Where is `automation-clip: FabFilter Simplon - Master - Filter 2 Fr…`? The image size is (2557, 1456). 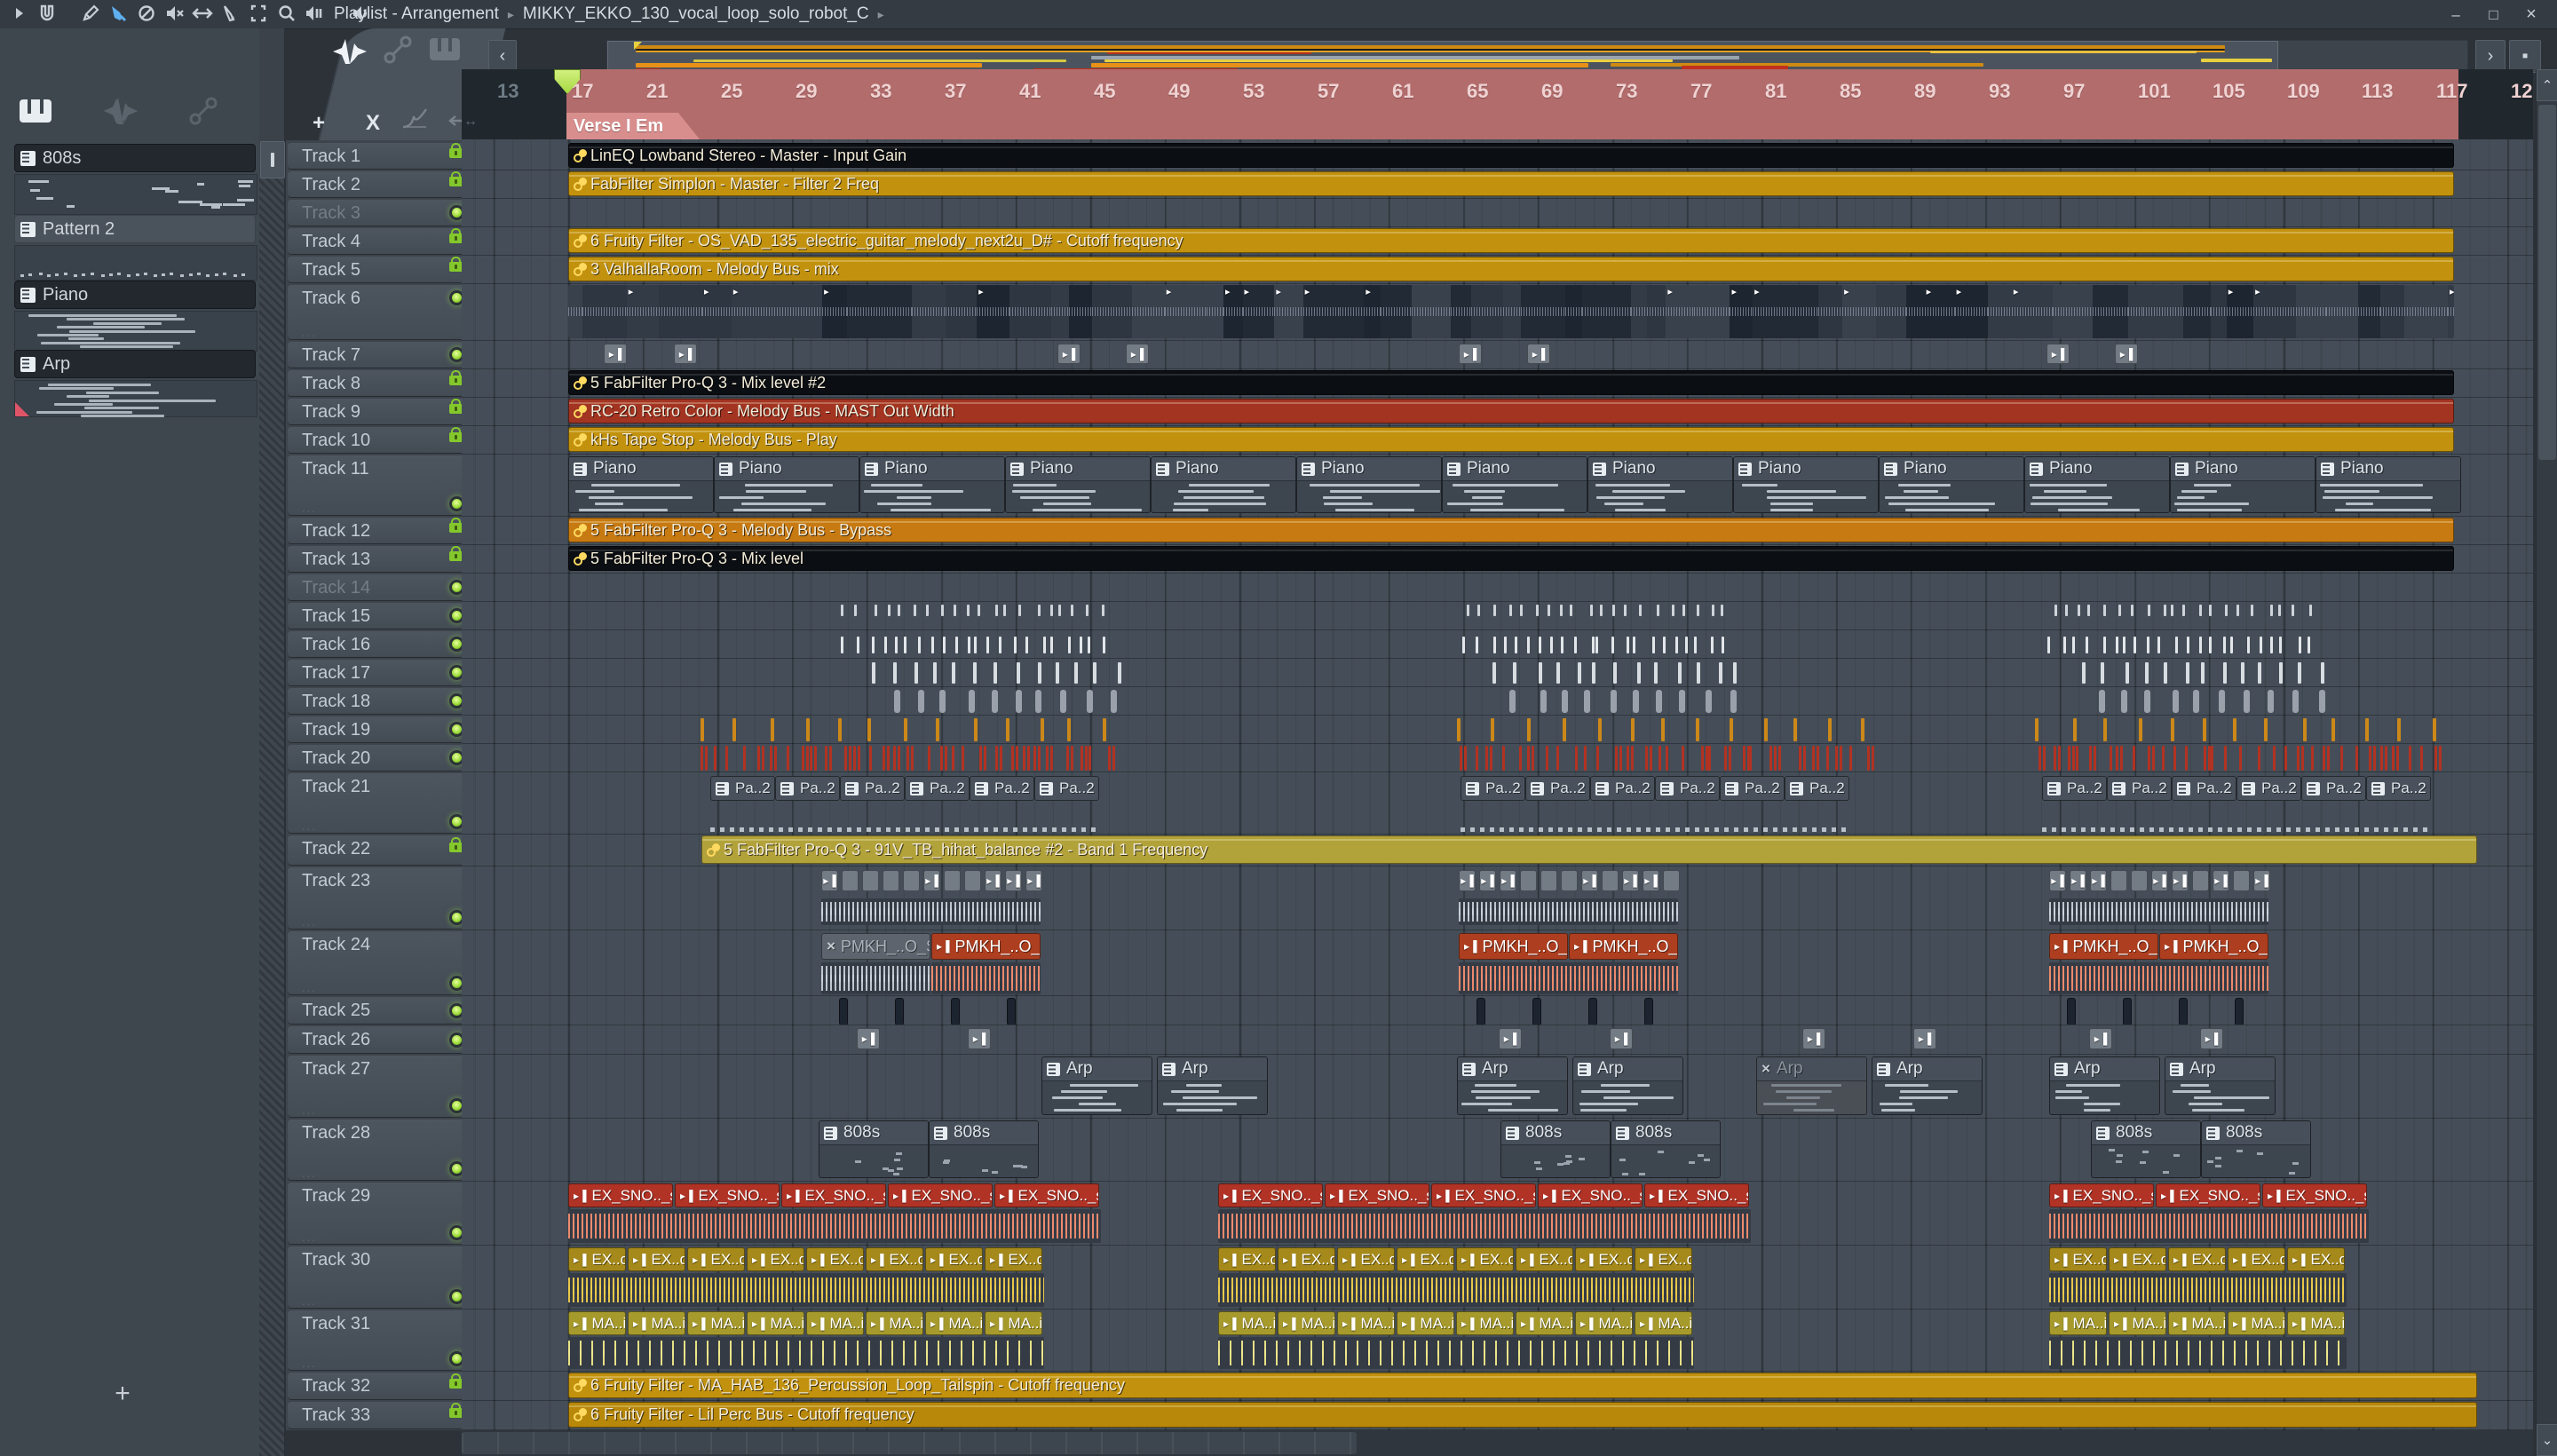
automation-clip: FabFilter Simplon - Master - Filter 2 Fr… is located at coordinates (1511, 183).